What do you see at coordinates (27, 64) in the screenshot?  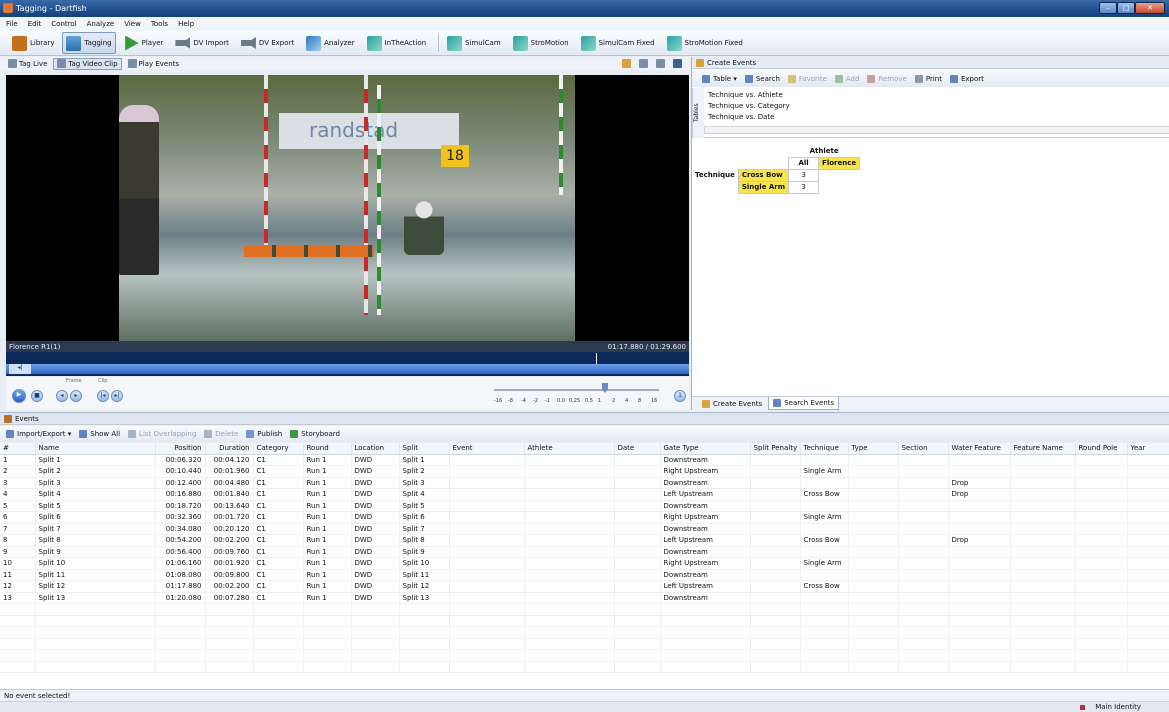 I see `tag-live-button: Tag Live` at bounding box center [27, 64].